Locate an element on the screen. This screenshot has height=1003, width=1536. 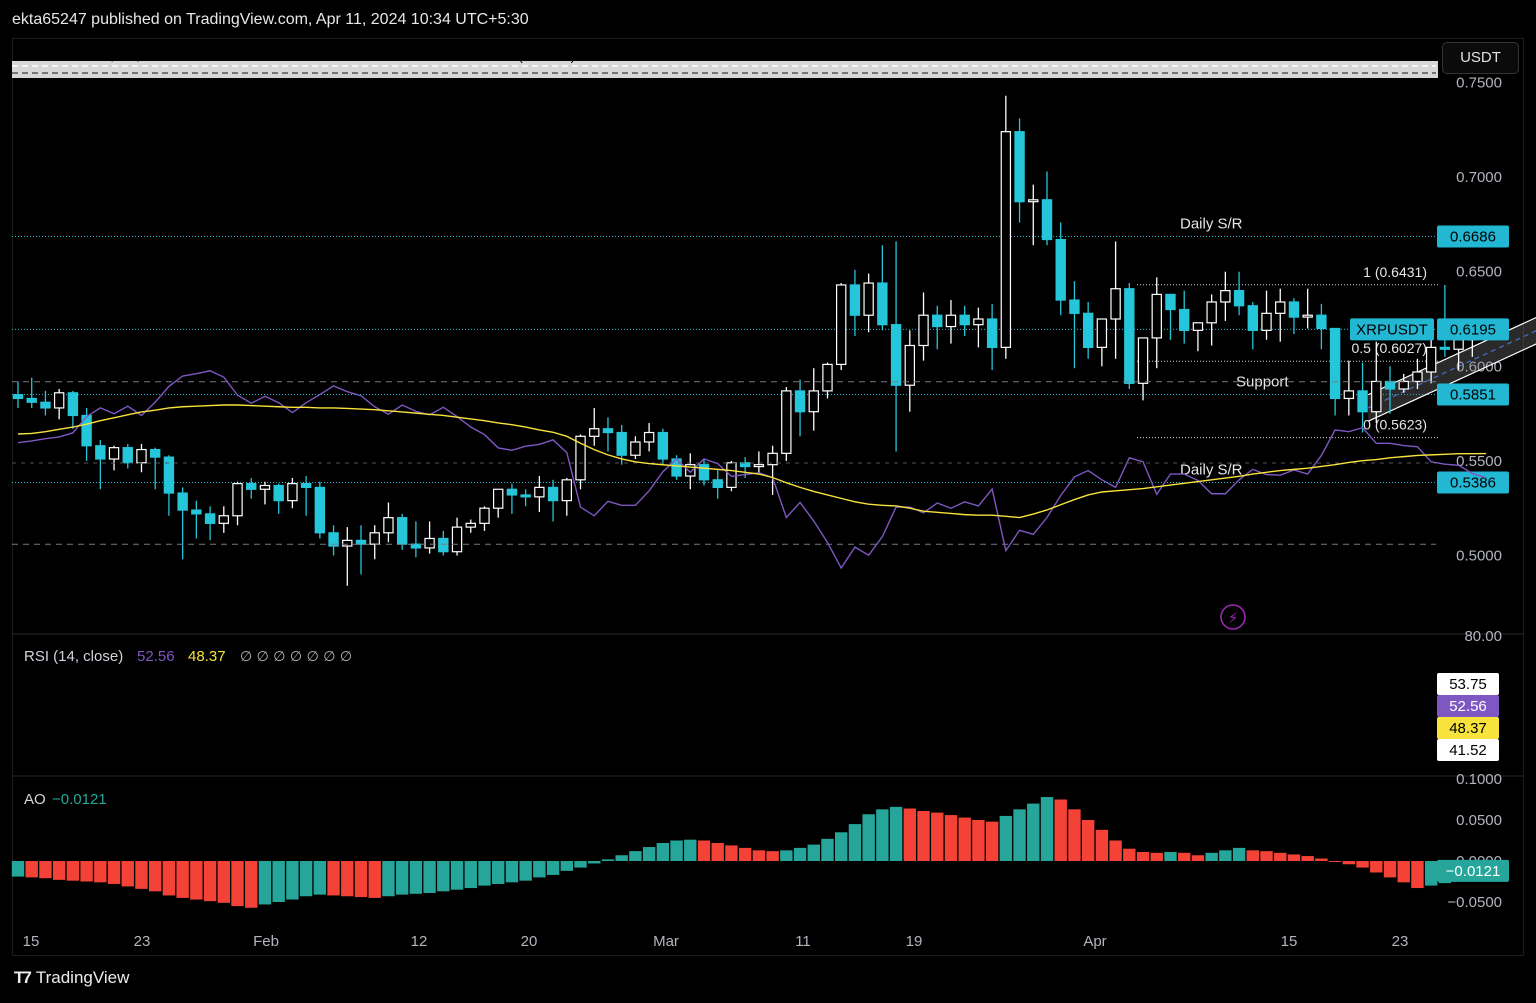
rsi-price-tag: 52.56 is located at coordinates (1468, 706).